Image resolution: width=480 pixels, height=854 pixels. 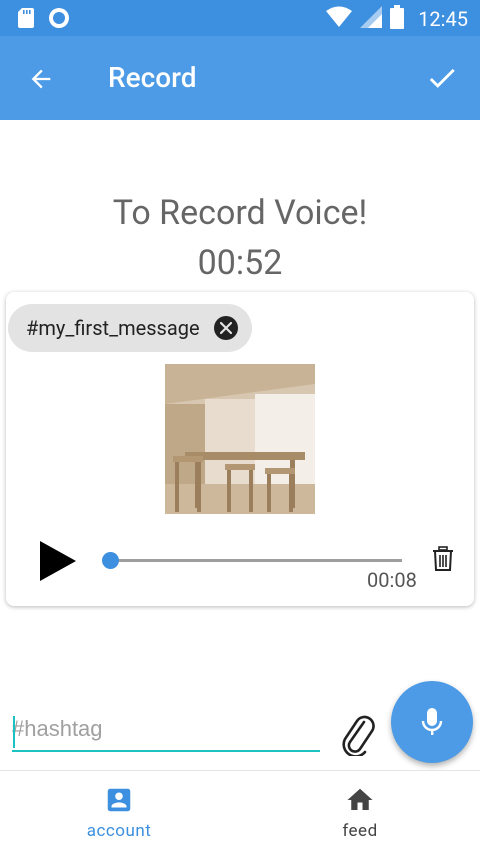 What do you see at coordinates (113, 328) in the screenshot?
I see `hashtag-chip-label: #my_first_message` at bounding box center [113, 328].